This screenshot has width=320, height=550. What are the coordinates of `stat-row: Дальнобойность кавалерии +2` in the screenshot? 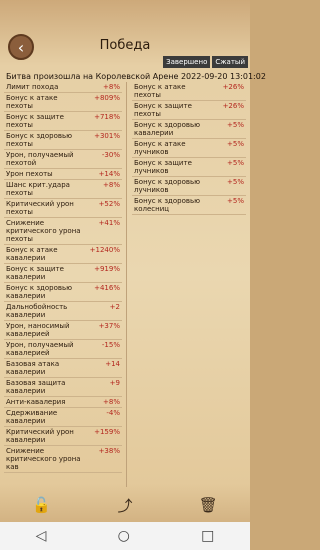 It's located at (63, 311).